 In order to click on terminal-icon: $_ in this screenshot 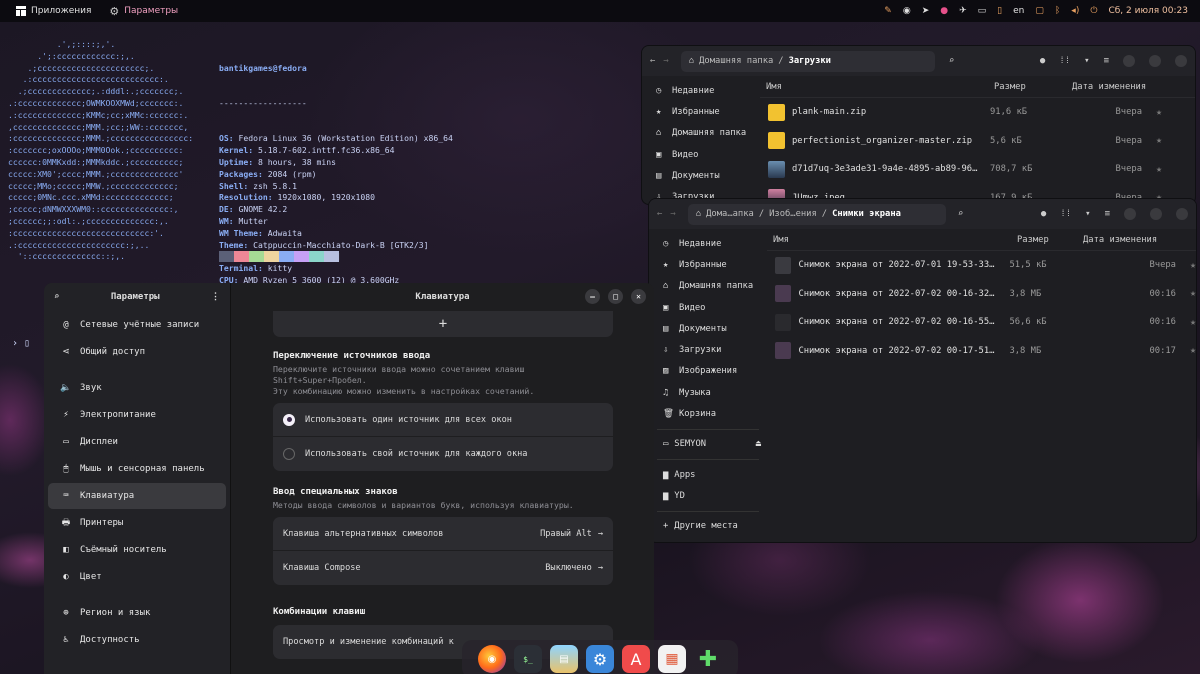, I will do `click(528, 659)`.